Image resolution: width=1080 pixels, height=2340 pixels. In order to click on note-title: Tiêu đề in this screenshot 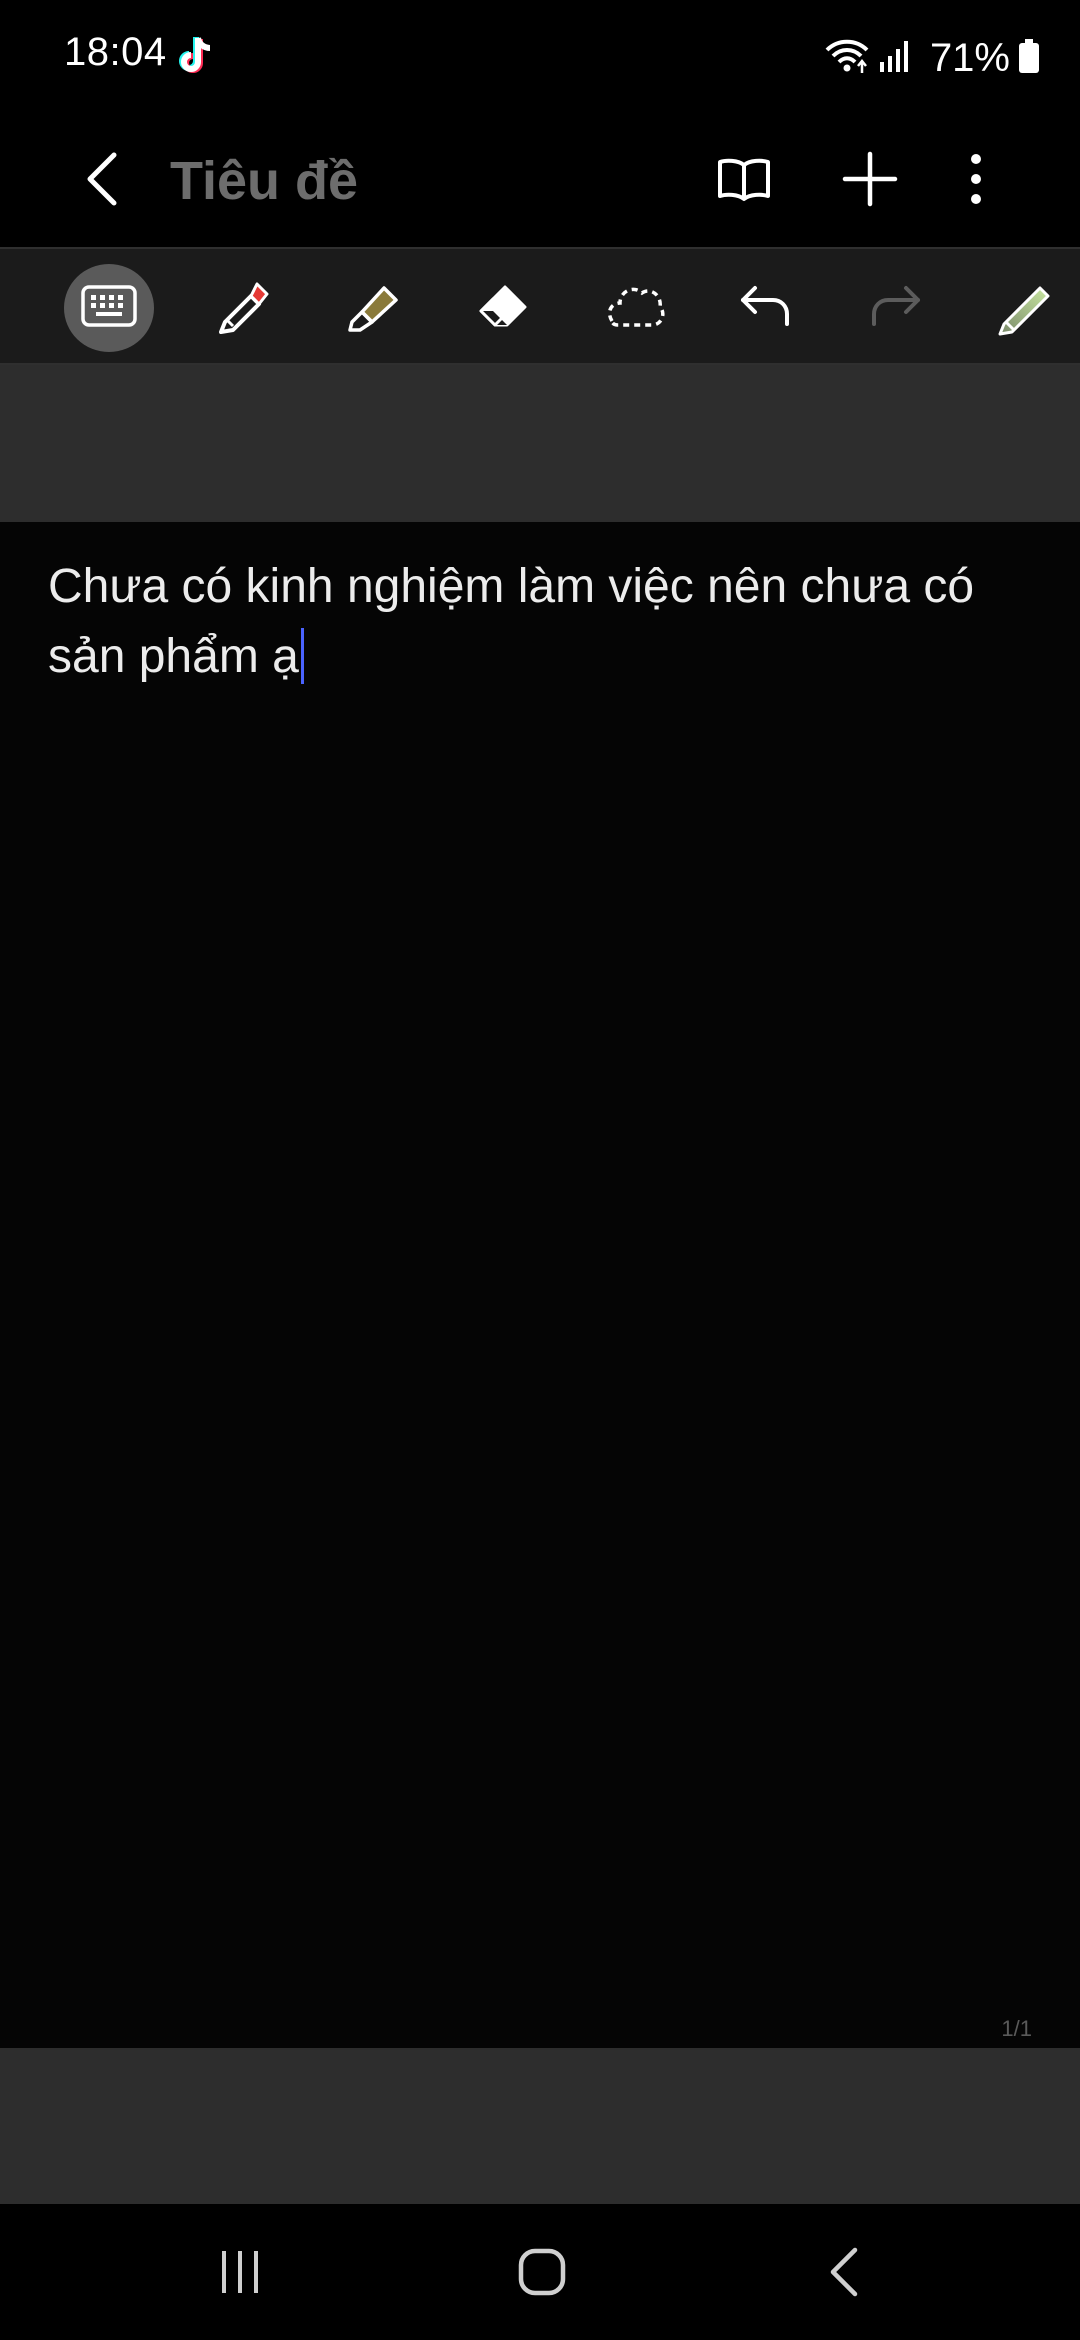, I will do `click(264, 181)`.